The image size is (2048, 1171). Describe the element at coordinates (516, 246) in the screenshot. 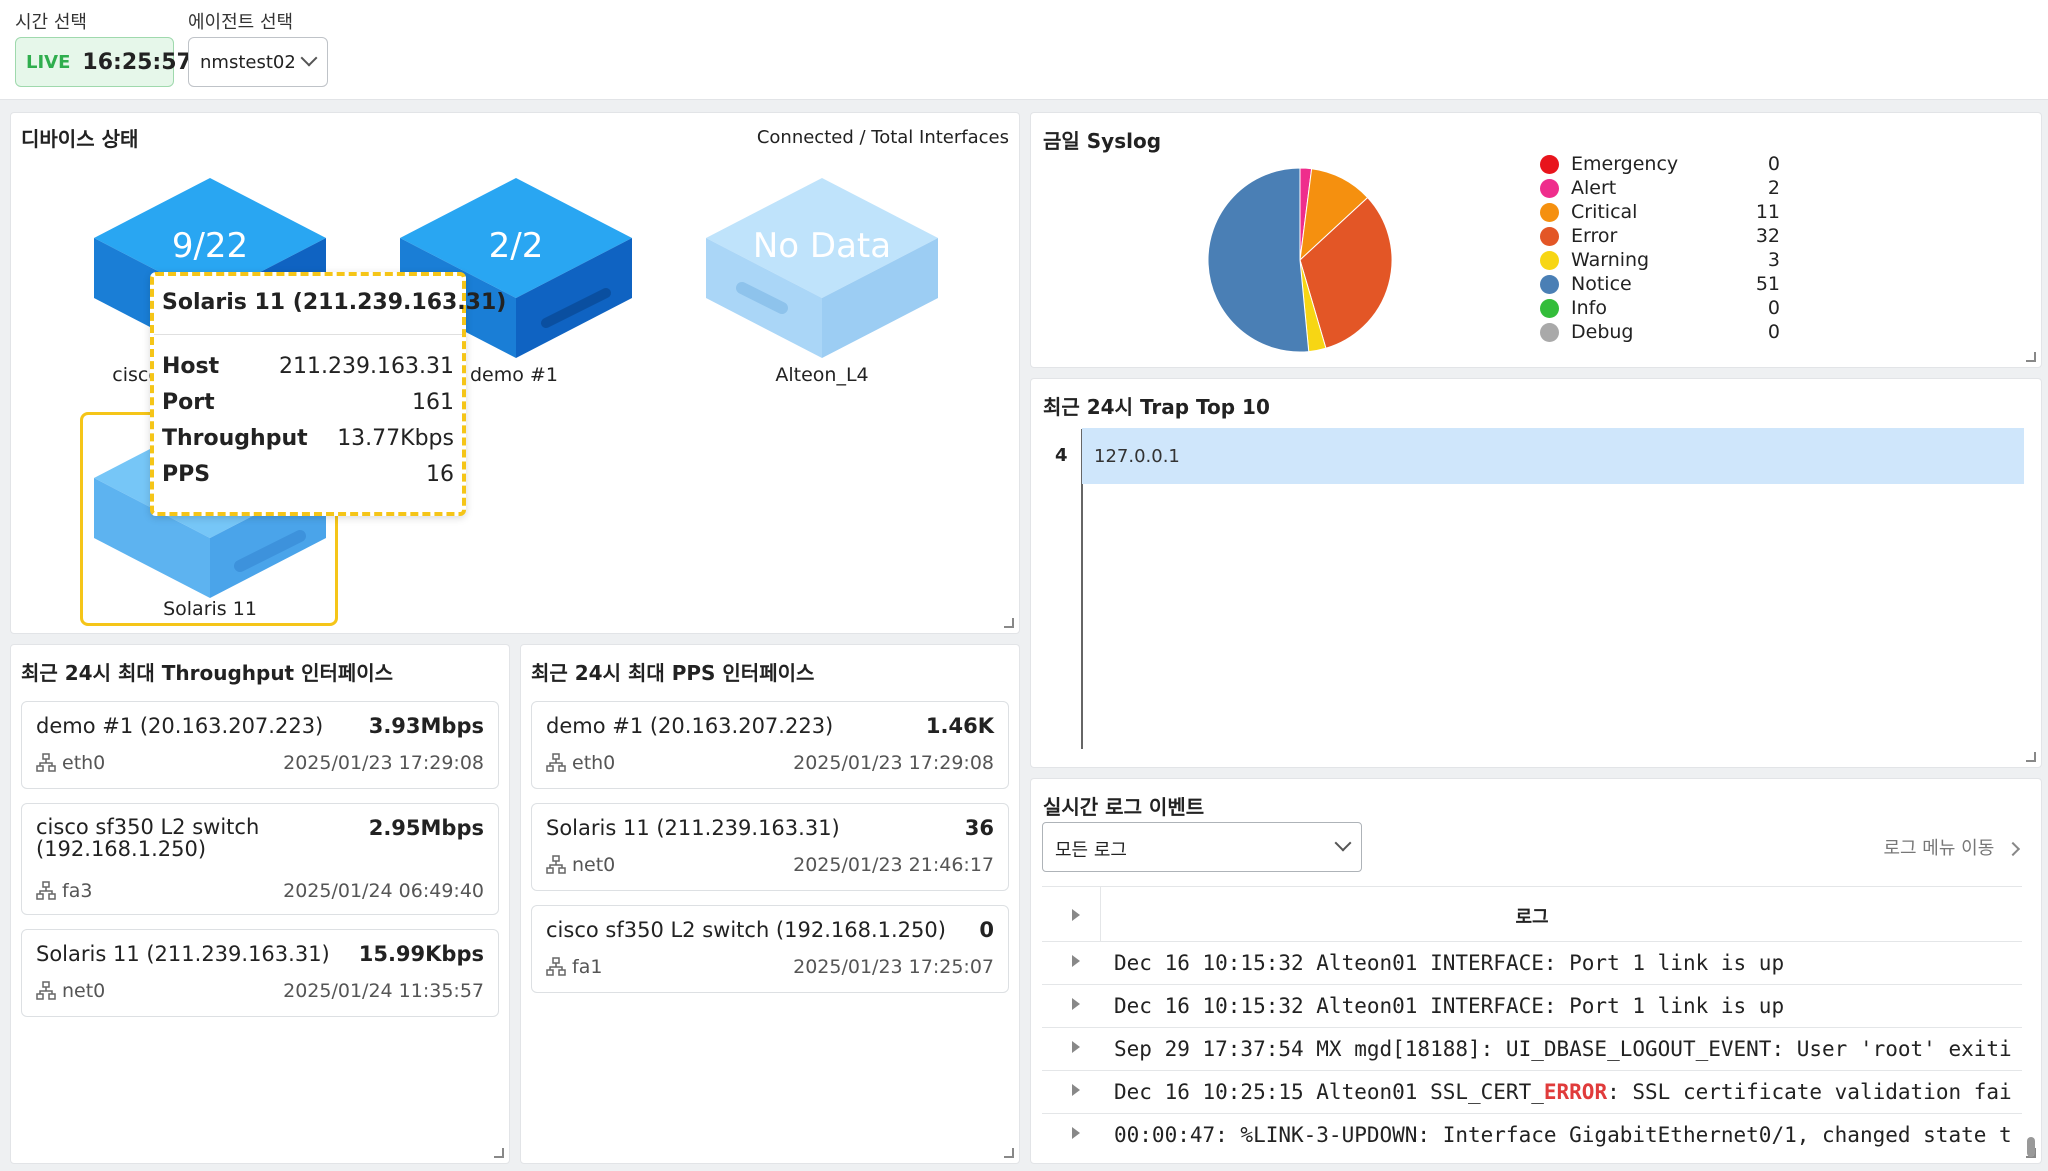

I see `device-count: 2/2` at that location.